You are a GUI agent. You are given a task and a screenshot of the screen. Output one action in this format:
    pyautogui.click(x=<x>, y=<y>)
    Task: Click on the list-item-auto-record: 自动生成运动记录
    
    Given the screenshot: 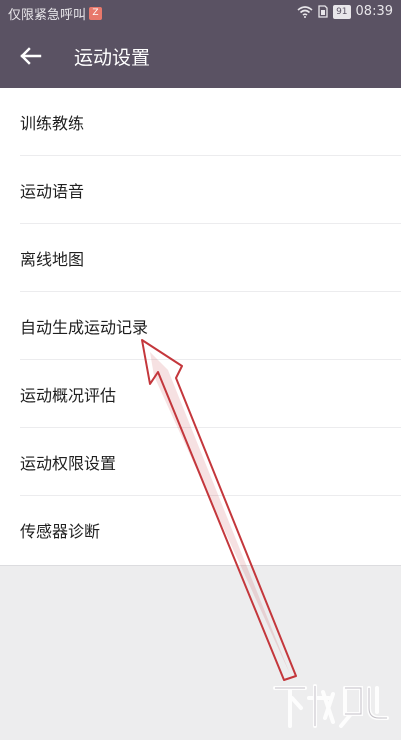 What is the action you would take?
    pyautogui.click(x=210, y=326)
    